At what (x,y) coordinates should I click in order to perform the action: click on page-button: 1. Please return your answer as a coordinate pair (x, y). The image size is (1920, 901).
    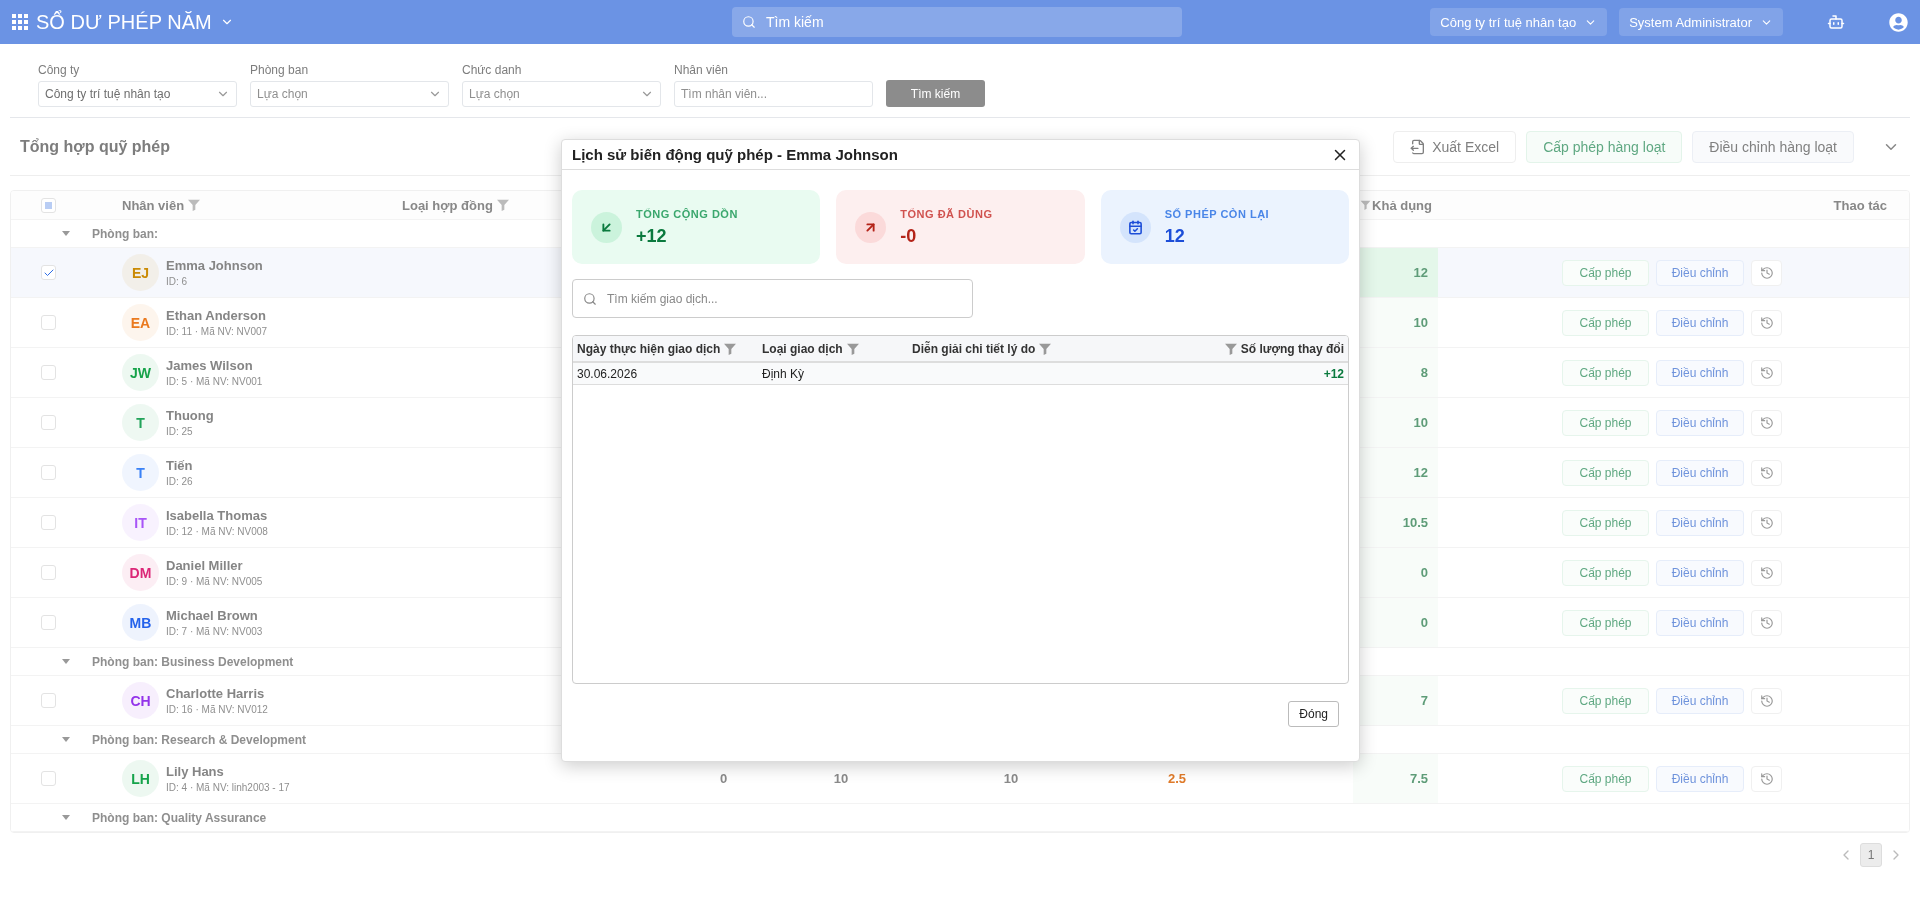
    Looking at the image, I should click on (1871, 855).